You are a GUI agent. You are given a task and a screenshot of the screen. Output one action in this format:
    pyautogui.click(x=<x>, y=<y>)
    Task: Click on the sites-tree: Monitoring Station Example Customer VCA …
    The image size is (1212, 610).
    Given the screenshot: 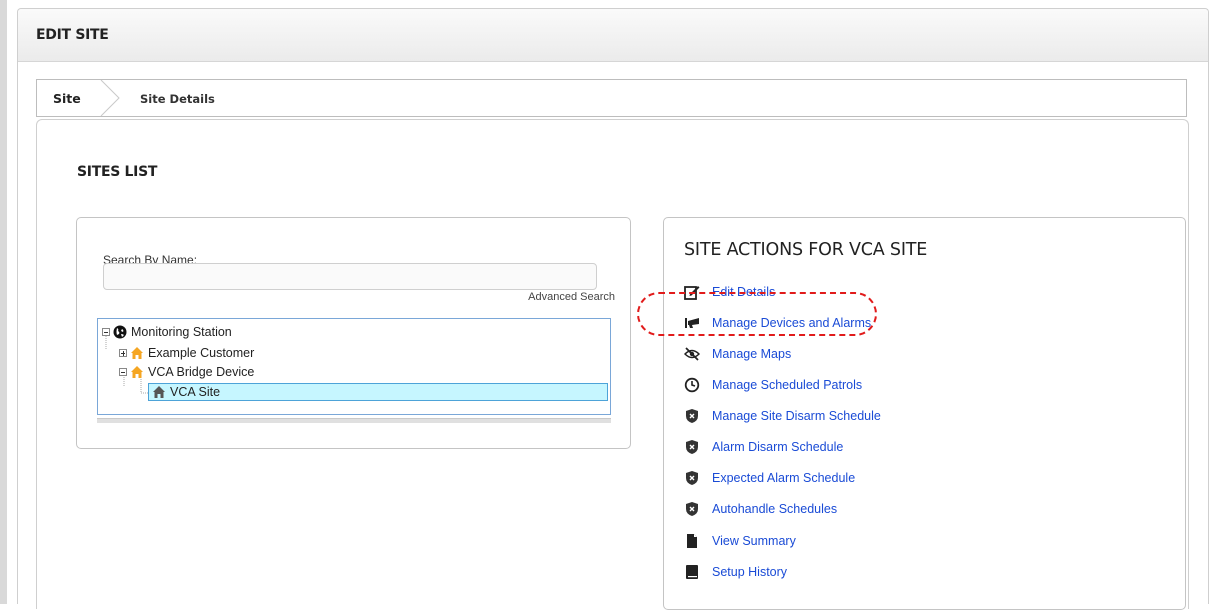 What is the action you would take?
    pyautogui.click(x=354, y=366)
    